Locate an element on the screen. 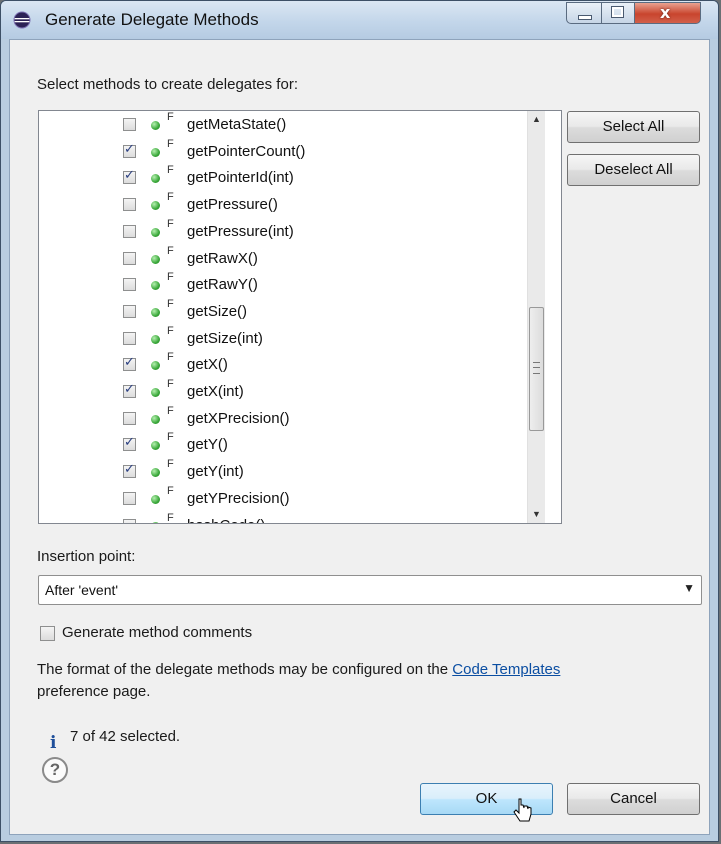 The width and height of the screenshot is (721, 844). window-title: Generate Delegate Methods is located at coordinates (152, 19).